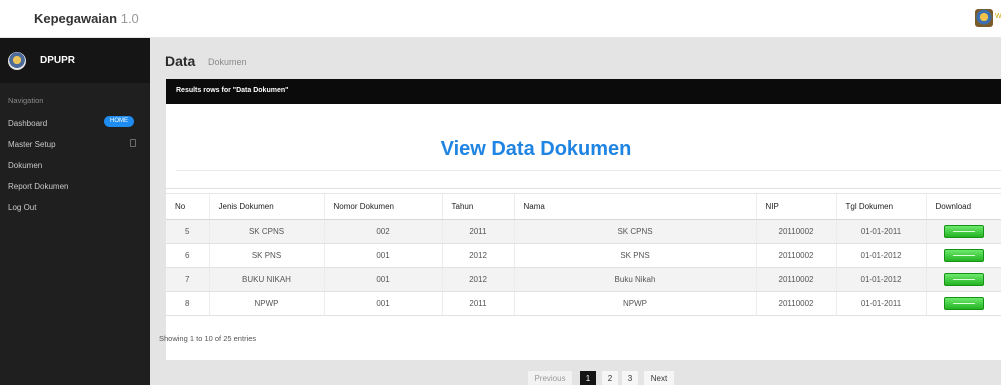  What do you see at coordinates (583, 91) in the screenshot?
I see `results-header: Results rows for "Data Dokumen"` at bounding box center [583, 91].